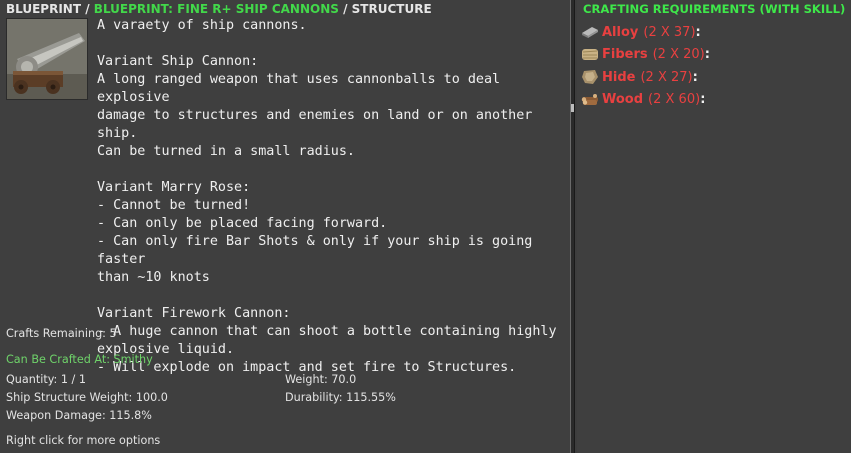  Describe the element at coordinates (87, 397) in the screenshot. I see `ship-structure-weight-stat: Ship Structure Weight: 100.0` at that location.